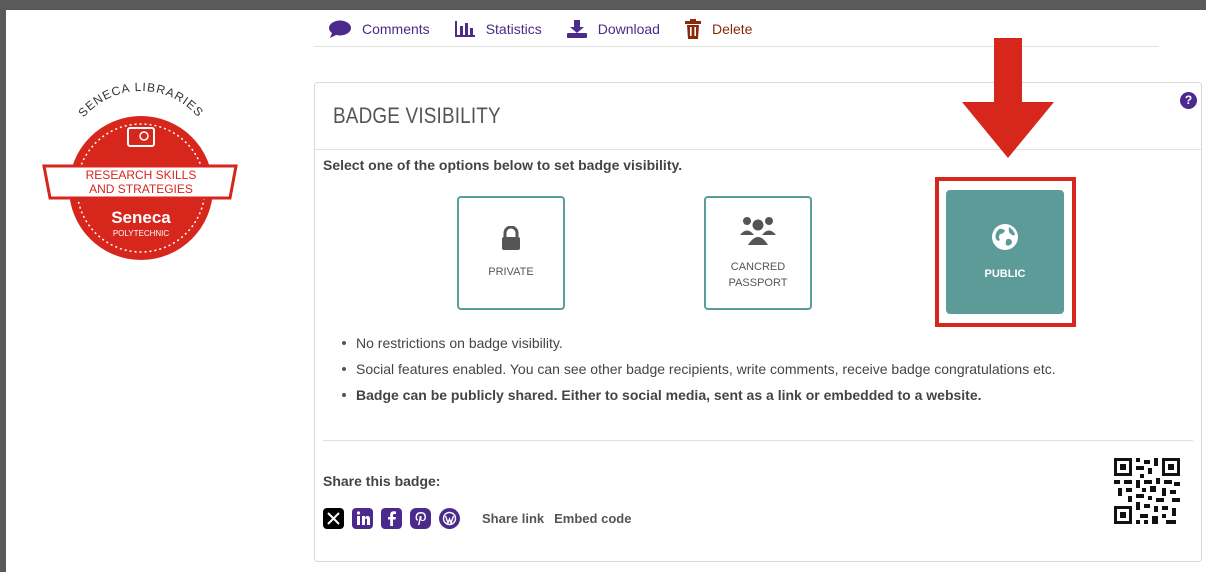  I want to click on embed-code-button: Embed code, so click(592, 518).